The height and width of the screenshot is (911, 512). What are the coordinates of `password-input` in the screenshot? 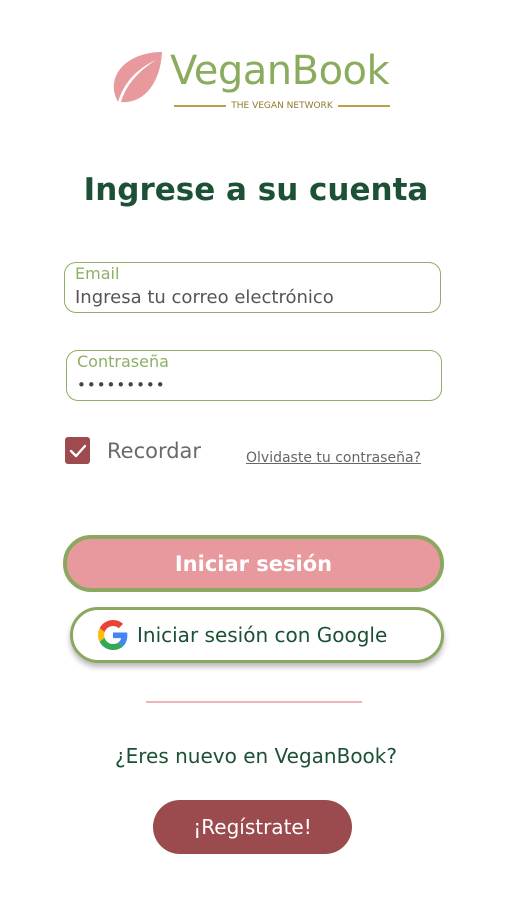 It's located at (252, 385).